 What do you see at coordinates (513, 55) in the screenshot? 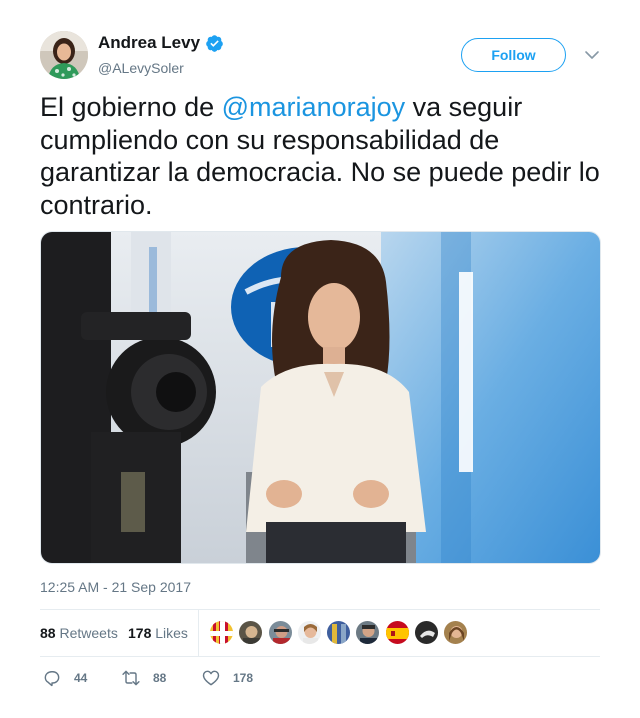
I see `follow-button: Follow` at bounding box center [513, 55].